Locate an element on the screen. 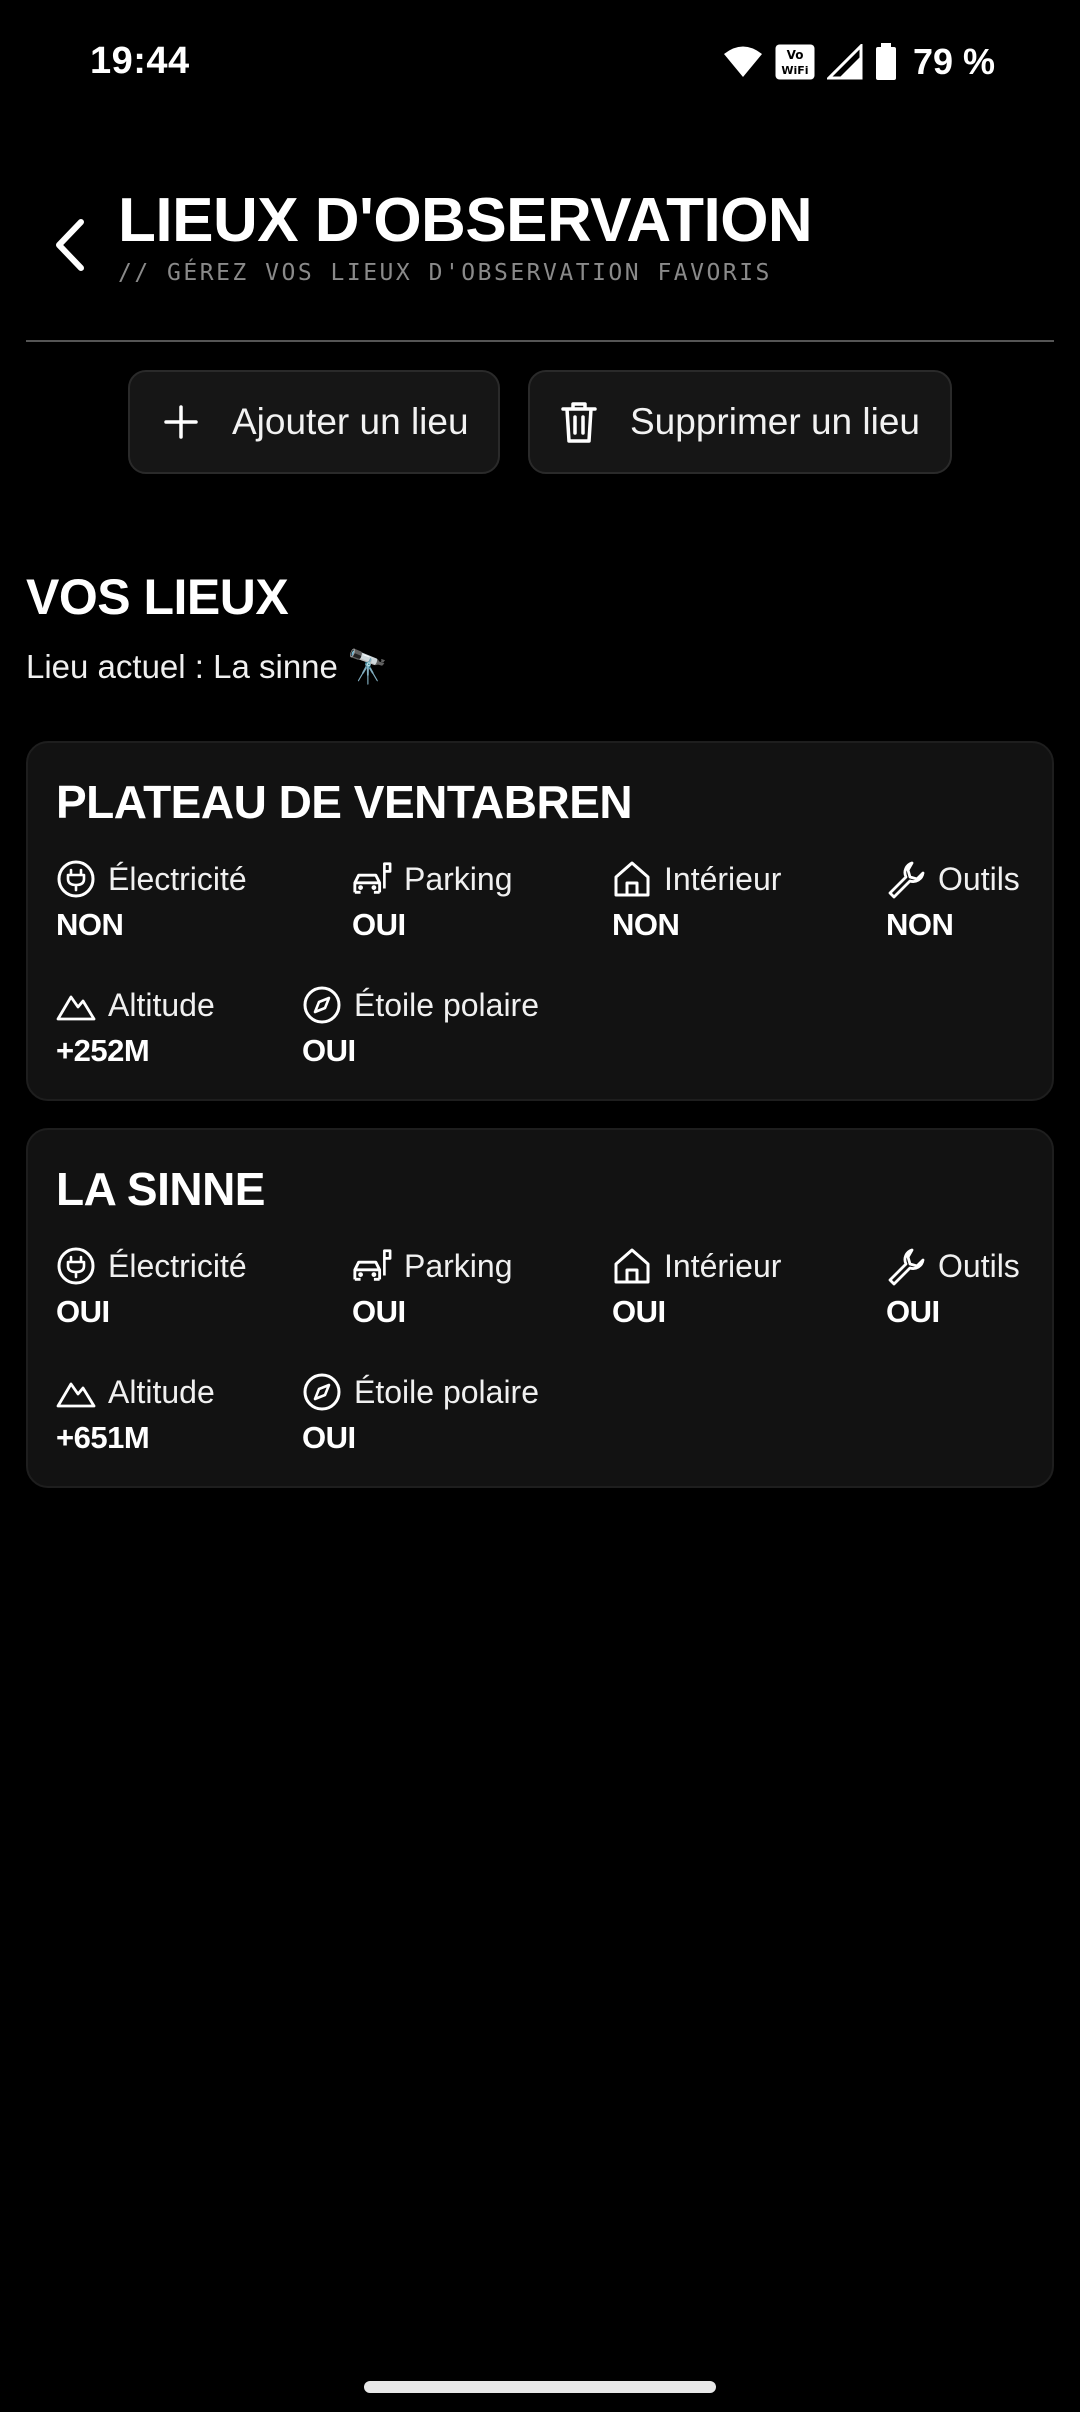 The width and height of the screenshot is (1080, 2412). svg-text: Vo is located at coordinates (795, 55).